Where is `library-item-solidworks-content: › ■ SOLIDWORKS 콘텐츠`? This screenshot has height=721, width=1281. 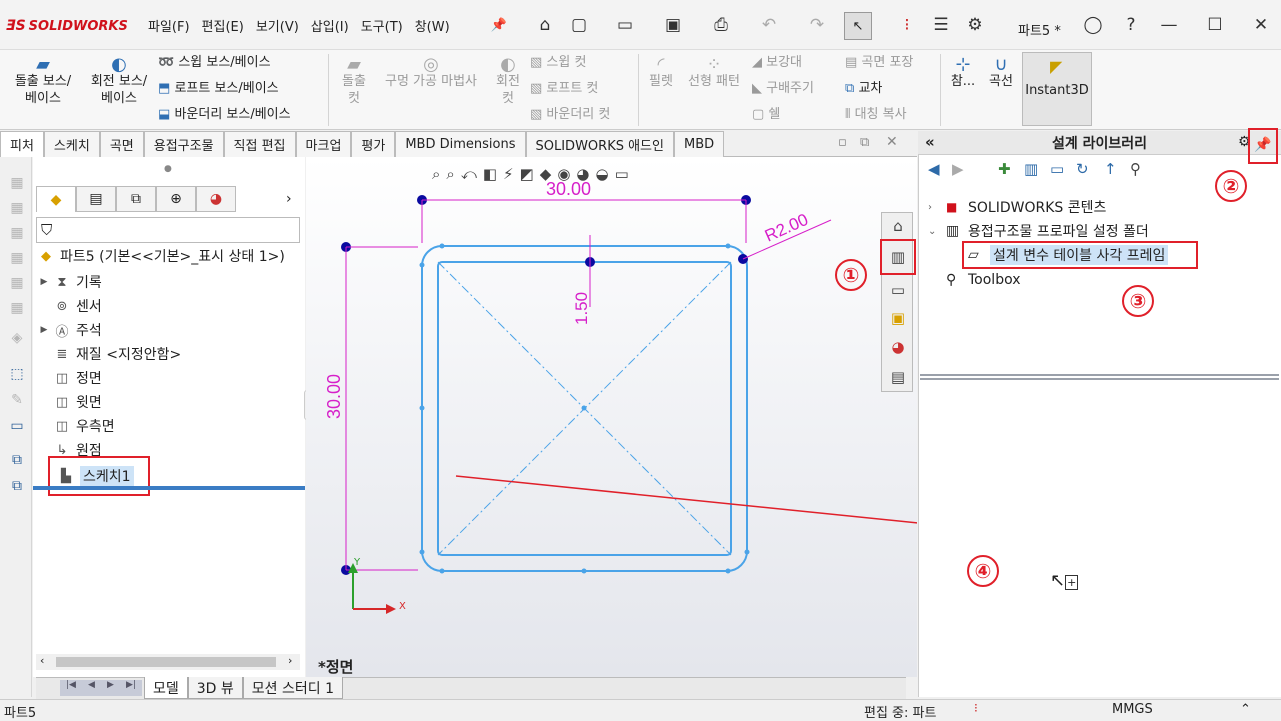
library-item-solidworks-content: › ■ SOLIDWORKS 콘텐츠 is located at coordinates (1017, 207).